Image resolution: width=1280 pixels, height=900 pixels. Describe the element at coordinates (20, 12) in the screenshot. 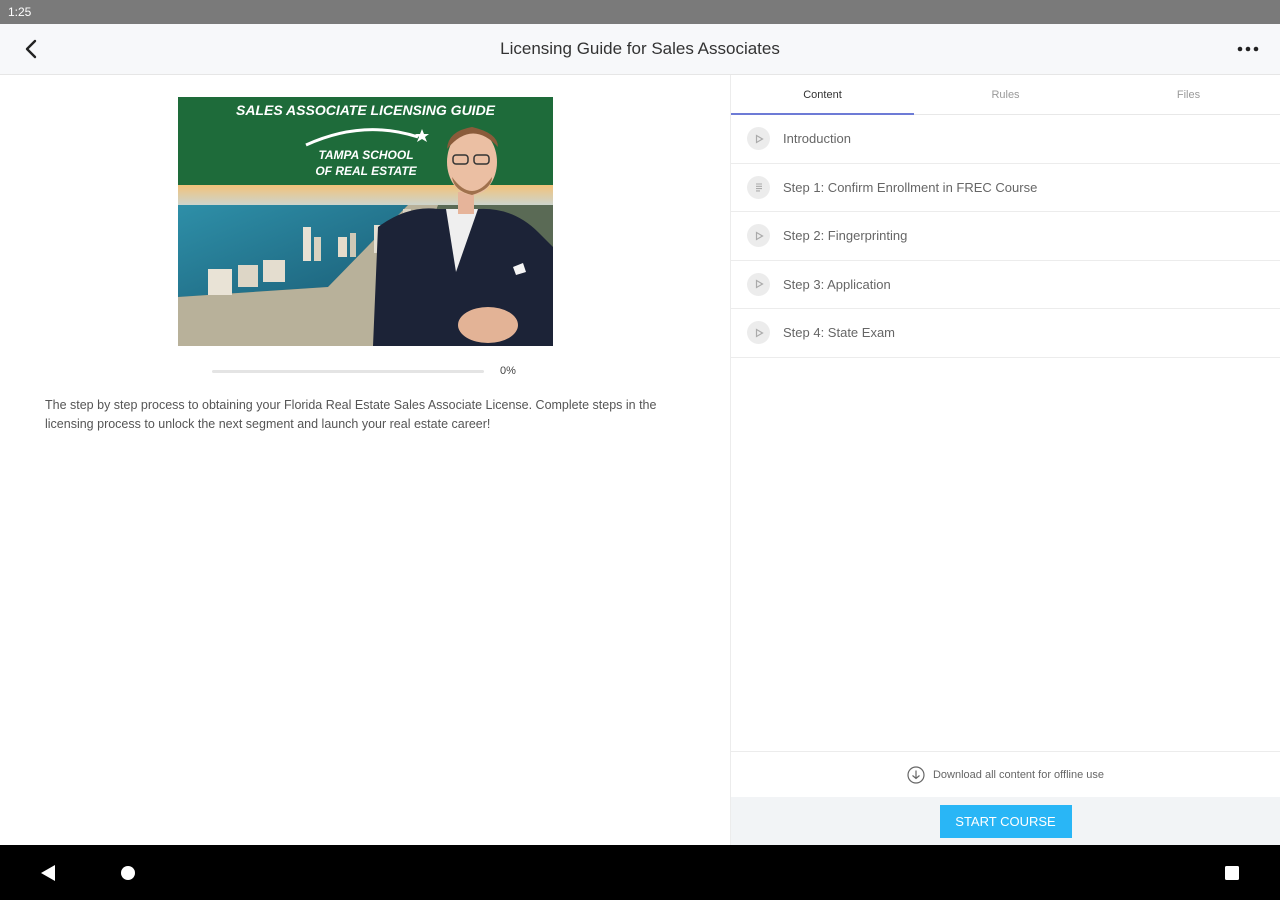

I see `status-time: 1:25` at that location.